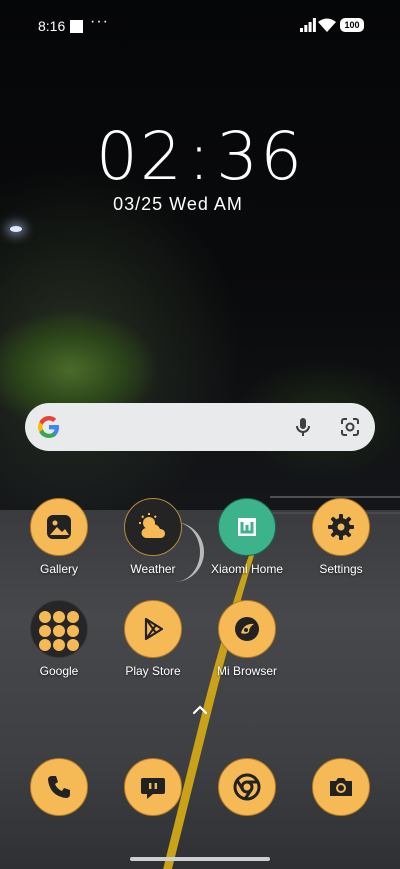 Image resolution: width=400 pixels, height=869 pixels. I want to click on chrome-icon, so click(247, 787).